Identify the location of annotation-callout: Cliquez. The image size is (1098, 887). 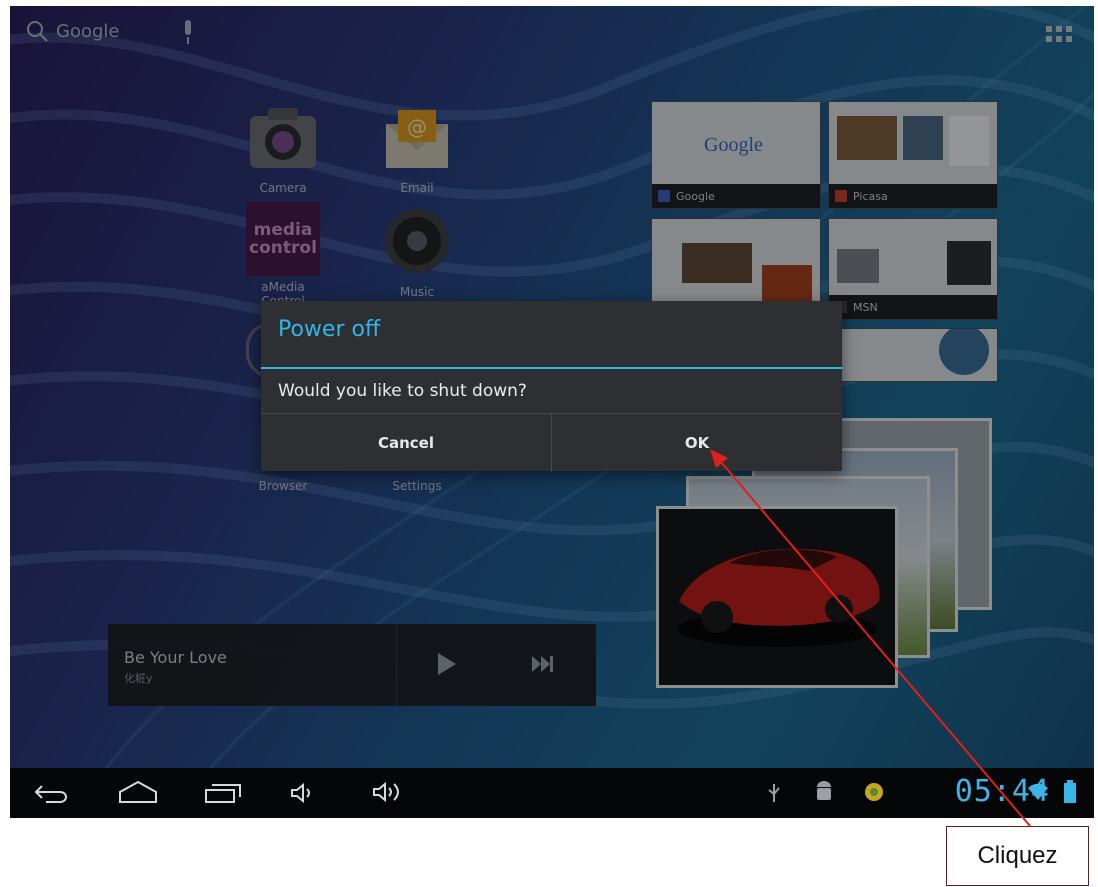
(1017, 856).